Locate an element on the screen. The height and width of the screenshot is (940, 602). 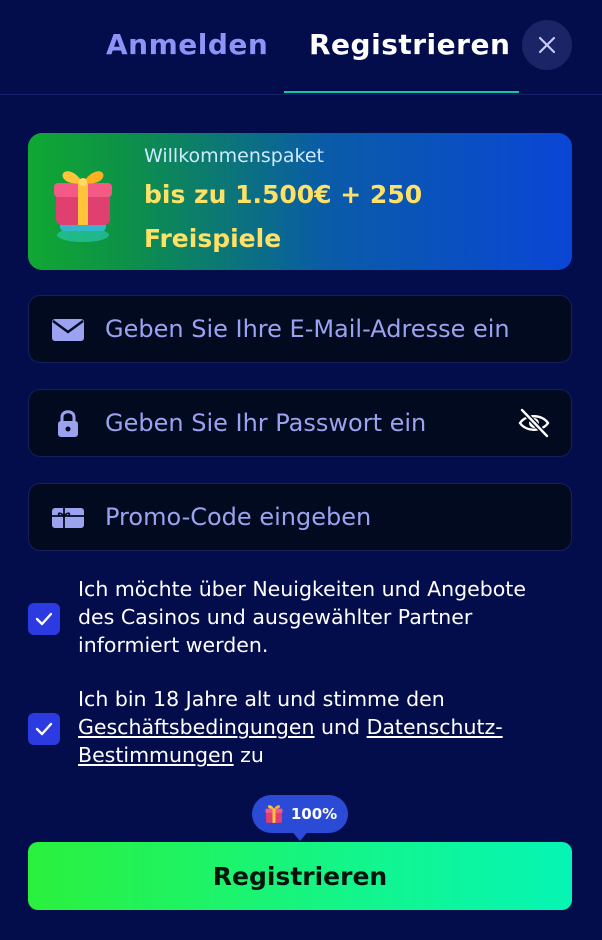
bonus-progress-badge: 100% is located at coordinates (300, 814).